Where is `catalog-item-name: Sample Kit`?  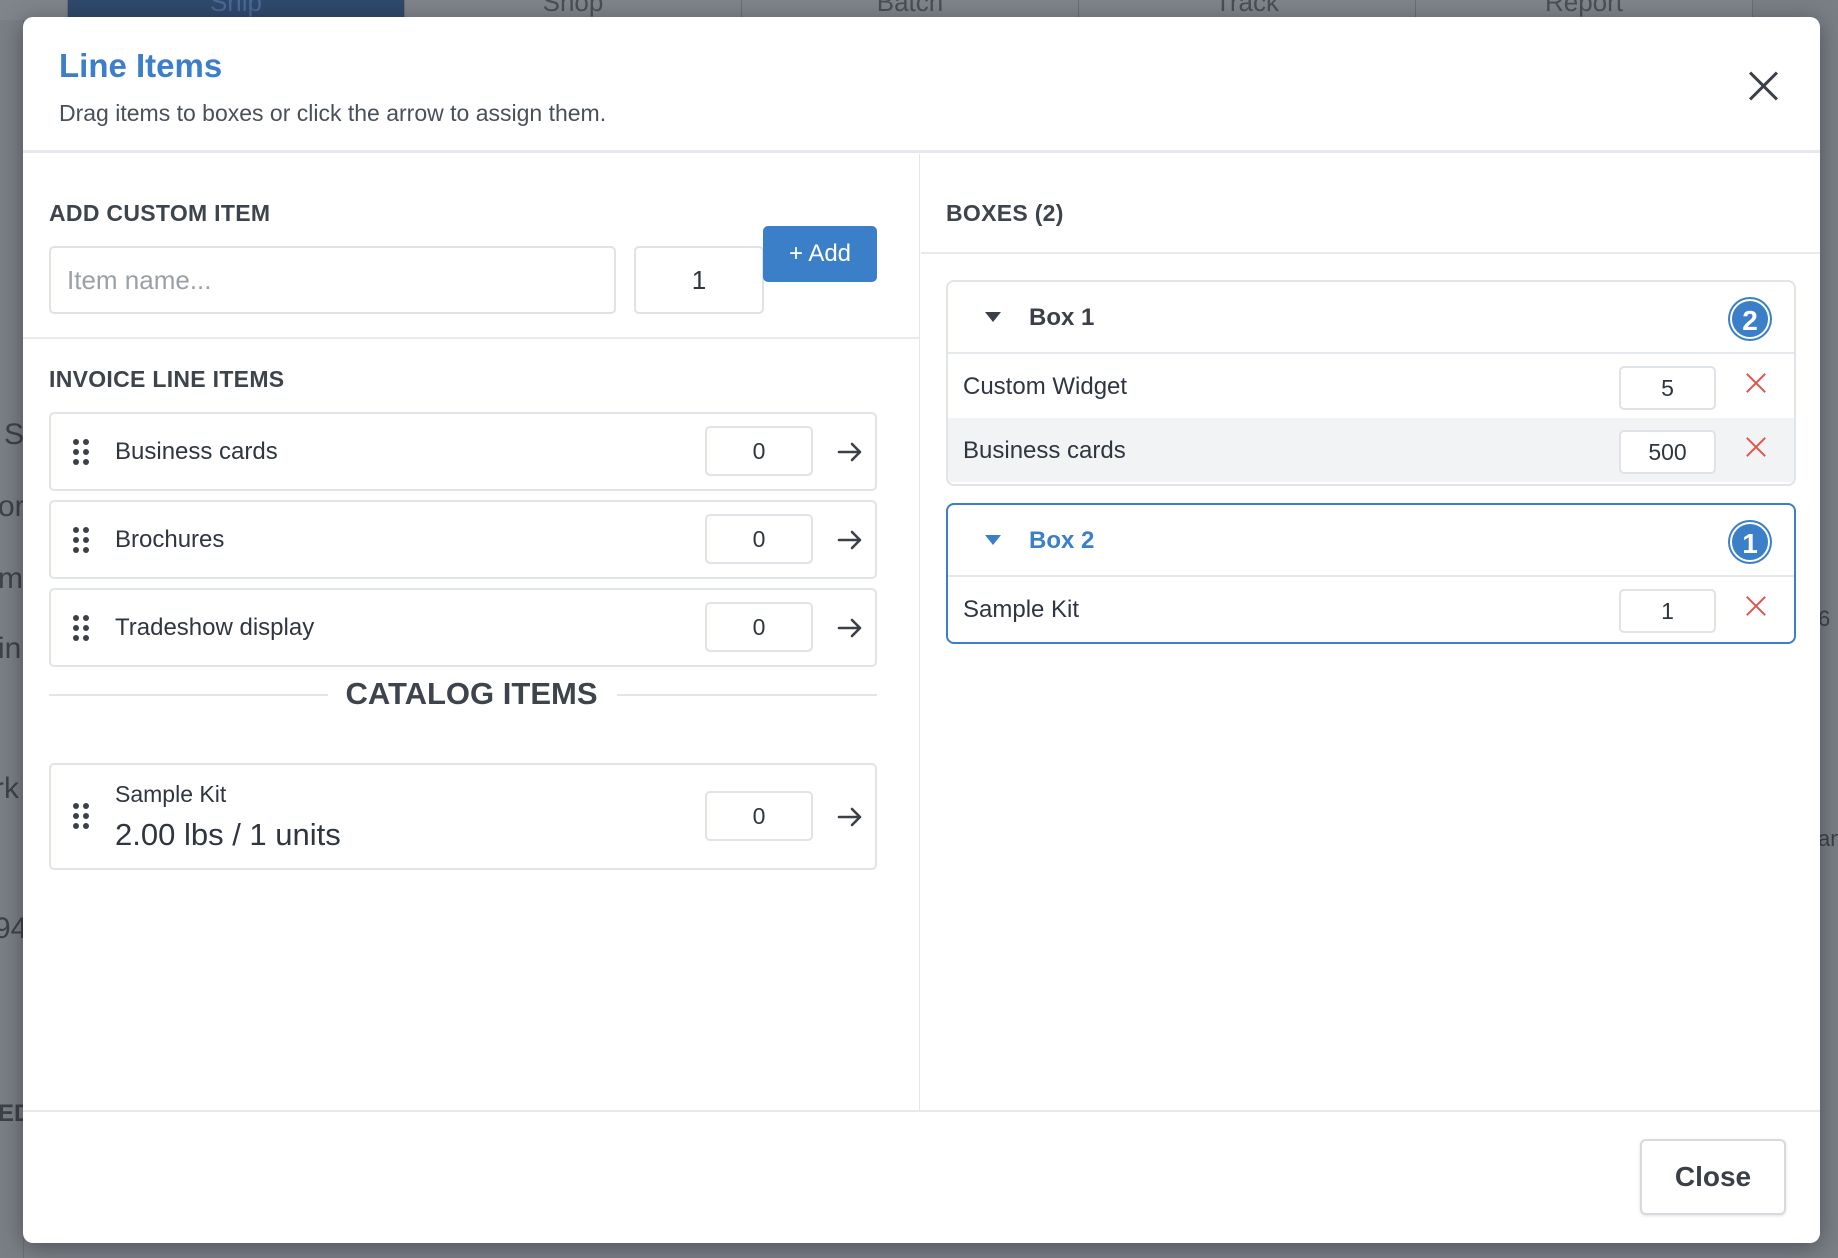 catalog-item-name: Sample Kit is located at coordinates (171, 794).